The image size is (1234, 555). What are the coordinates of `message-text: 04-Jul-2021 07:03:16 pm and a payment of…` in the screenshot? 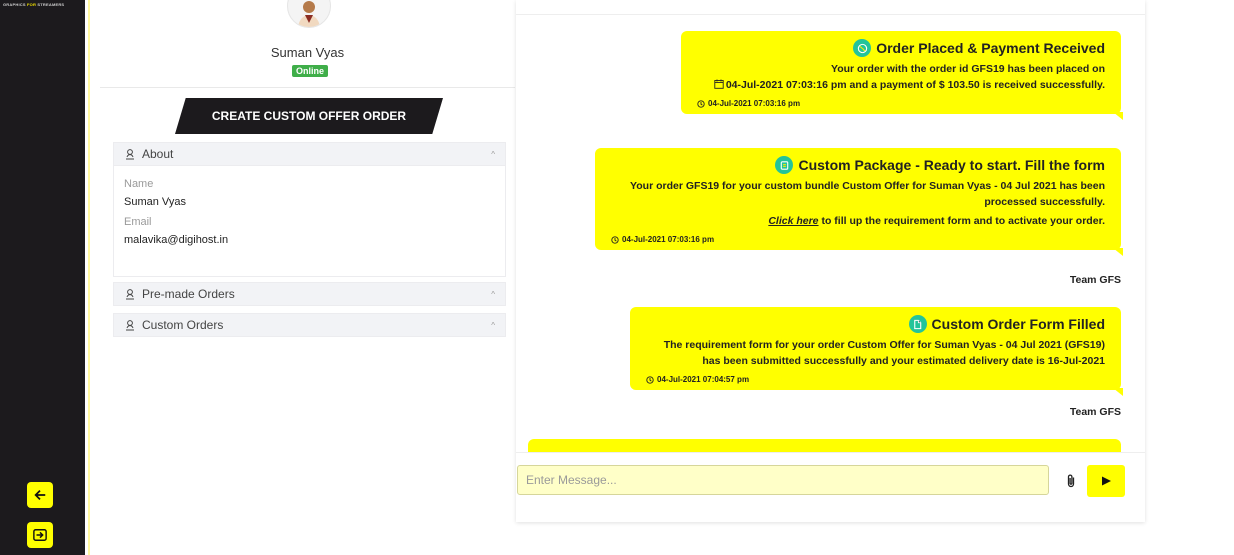 It's located at (915, 85).